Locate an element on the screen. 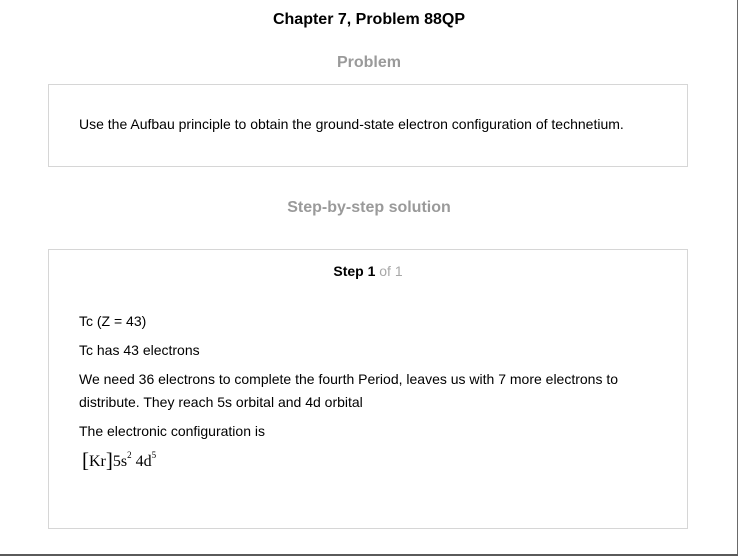  configuration-label: The electronic configuration is is located at coordinates (172, 431).